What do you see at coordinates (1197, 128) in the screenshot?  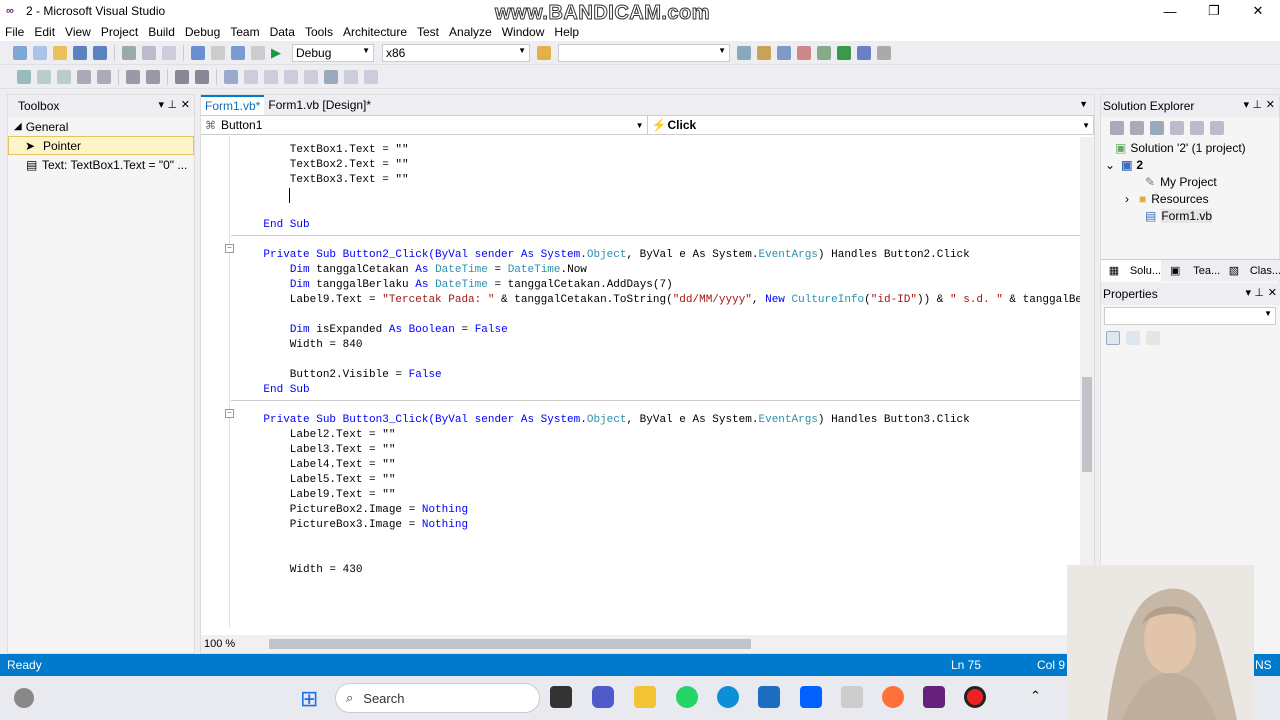 I see `view-designer-icon` at bounding box center [1197, 128].